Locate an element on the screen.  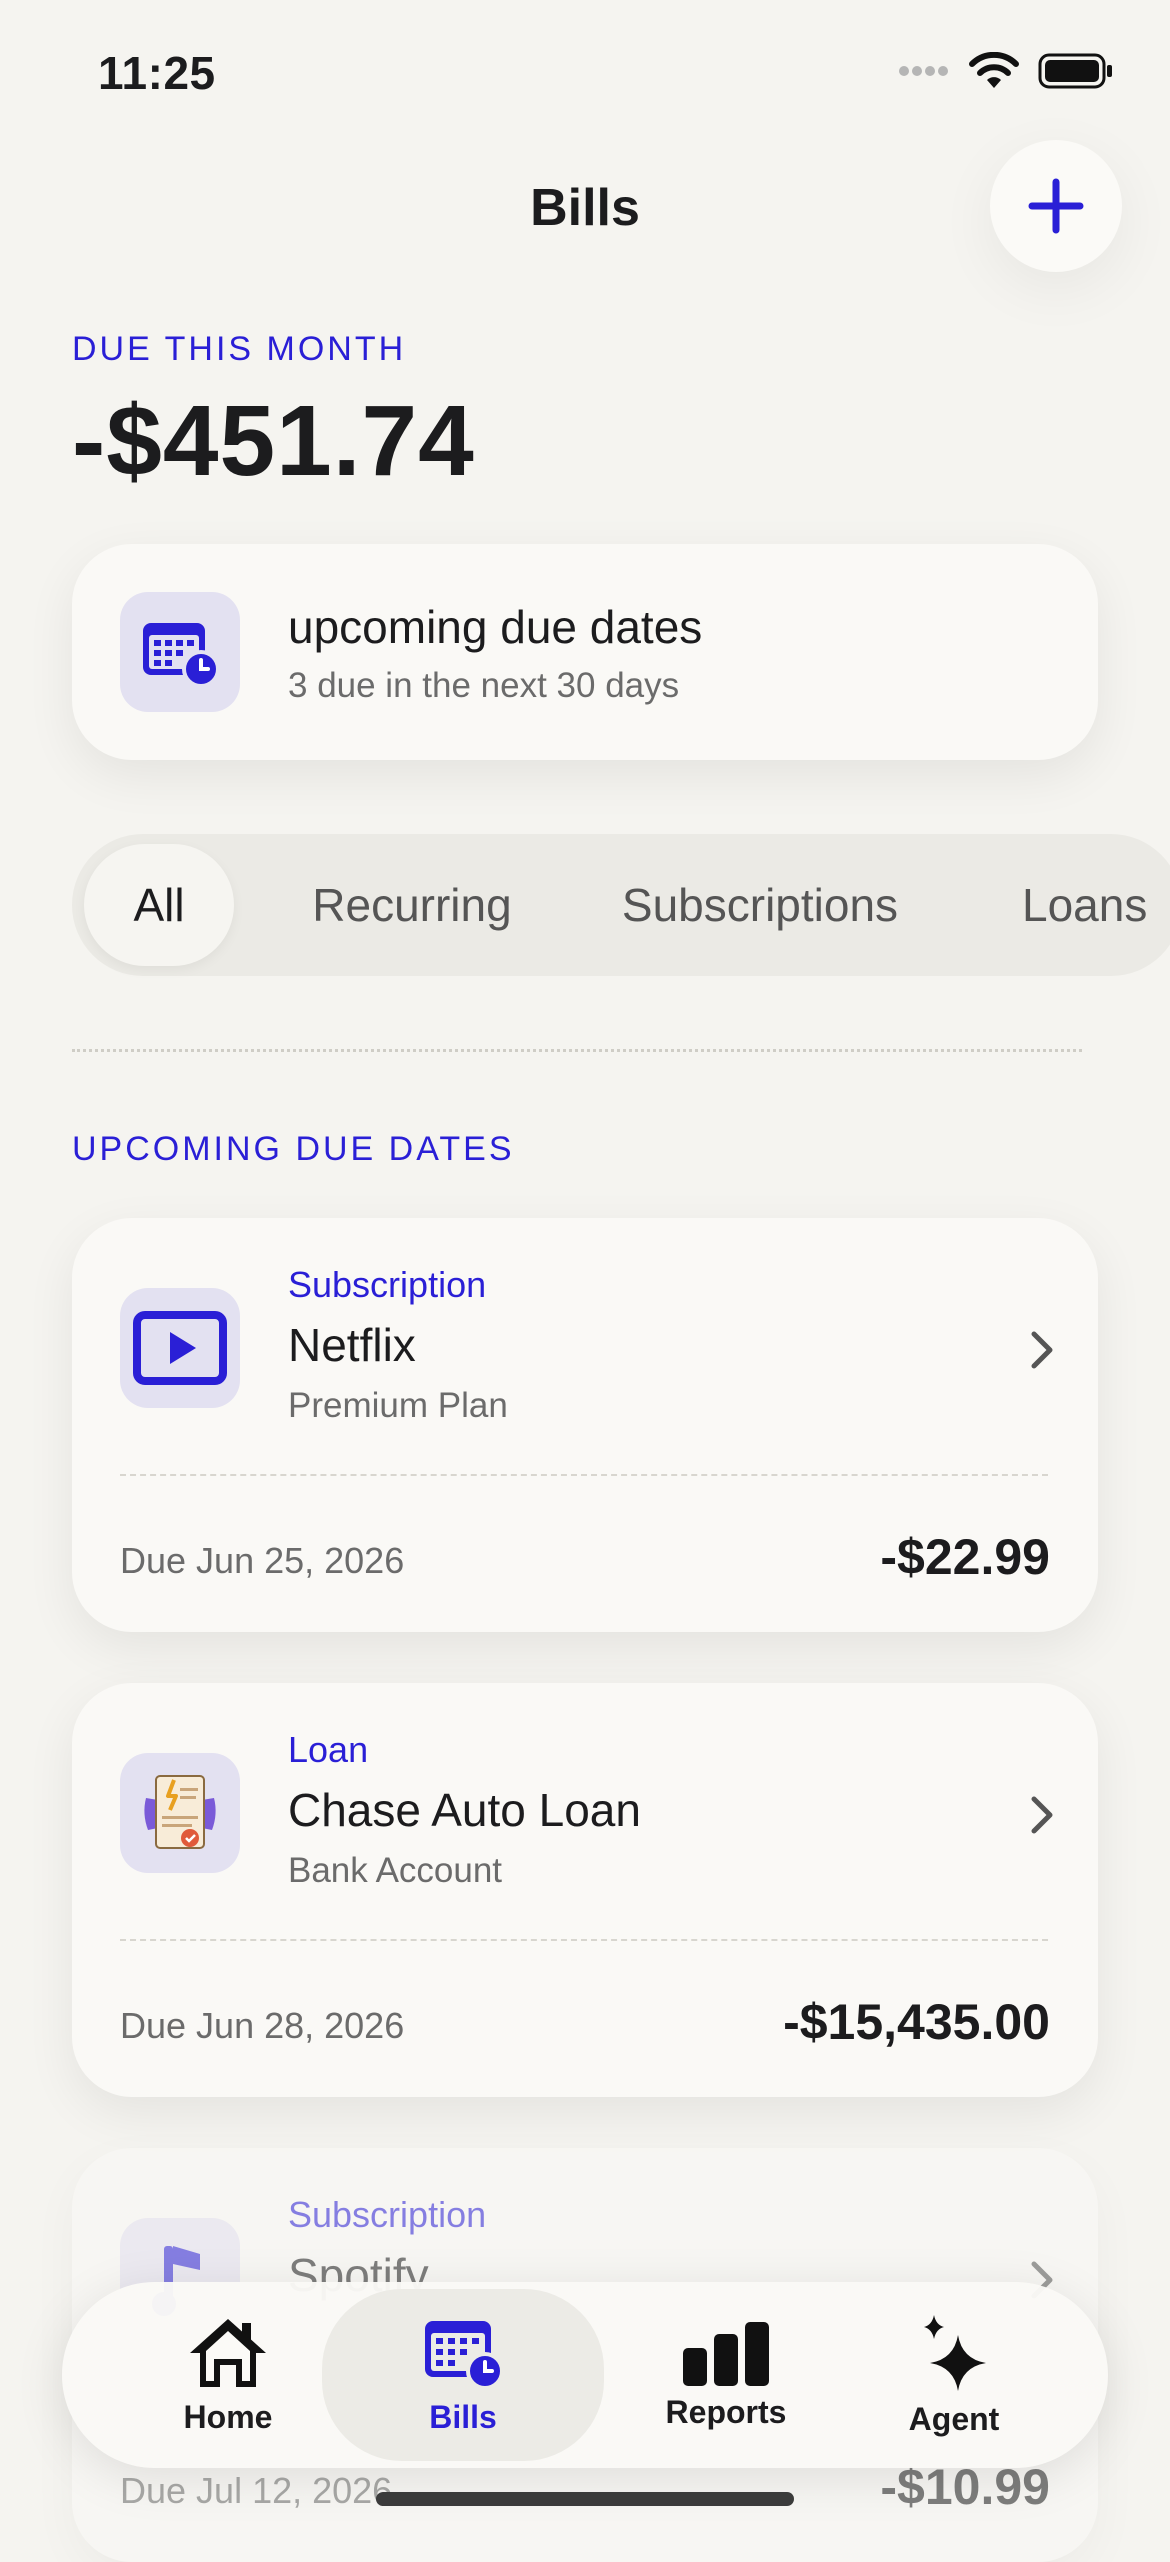
status-icons is located at coordinates (1006, 71).